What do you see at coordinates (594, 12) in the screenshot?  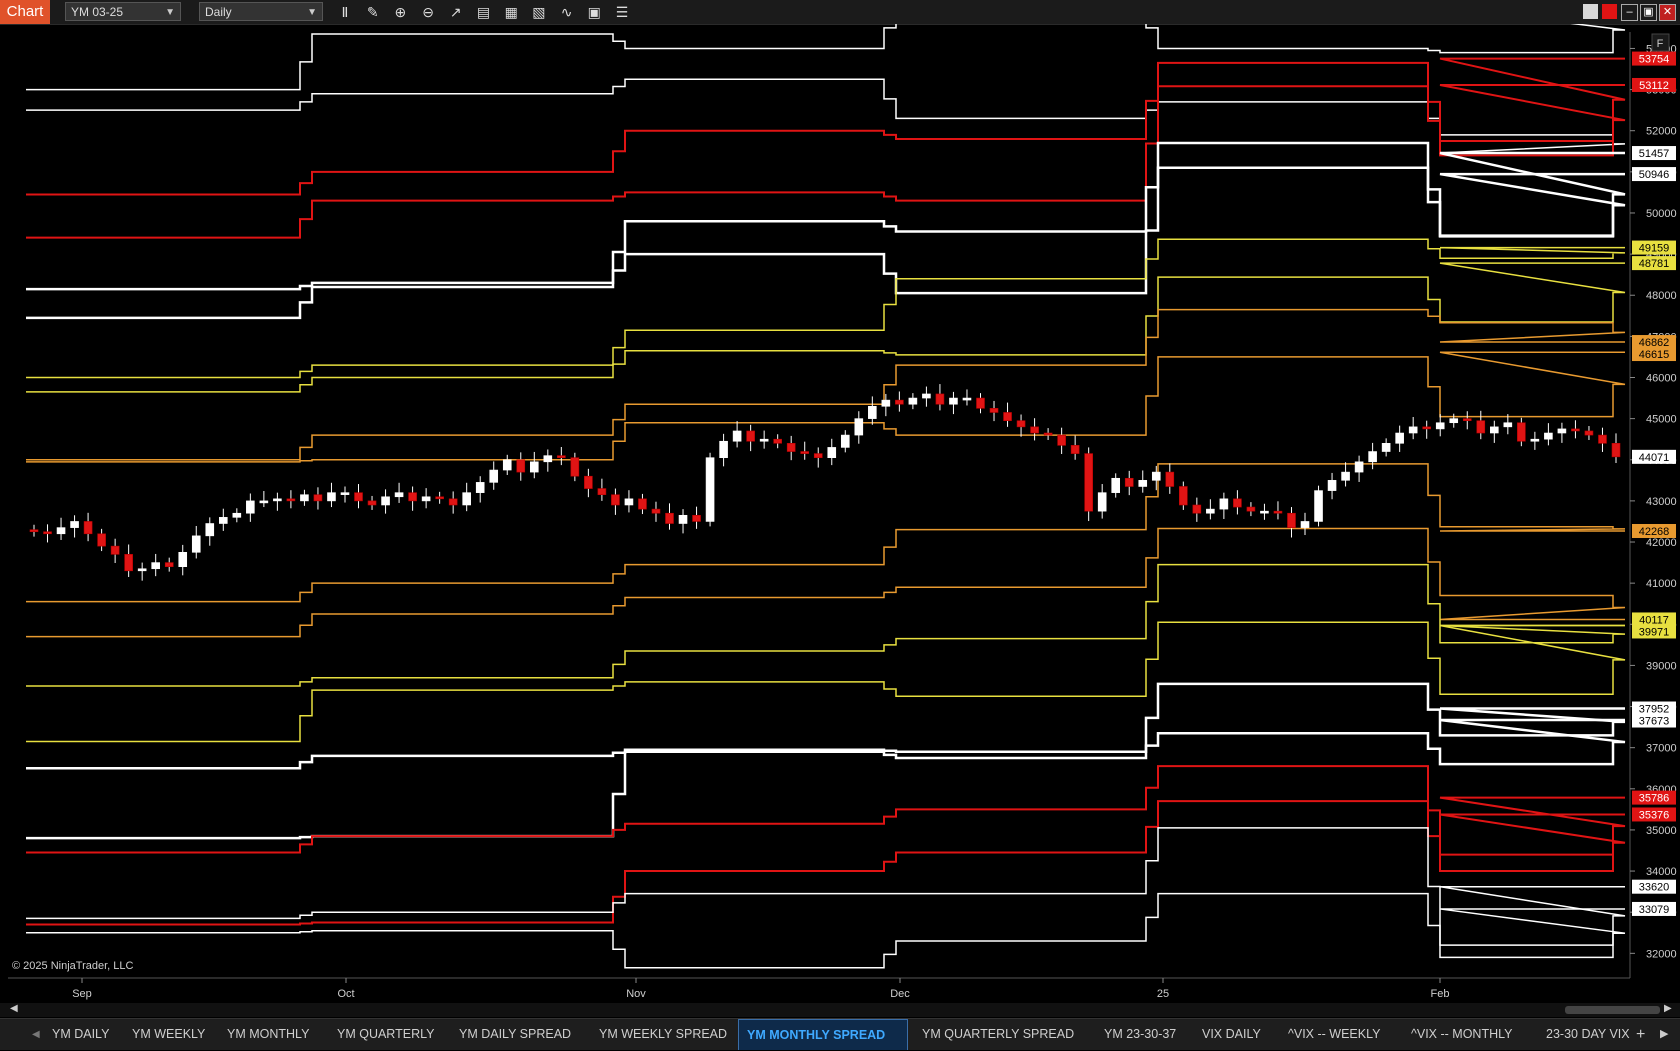 I see `calculator-icon: ▣` at bounding box center [594, 12].